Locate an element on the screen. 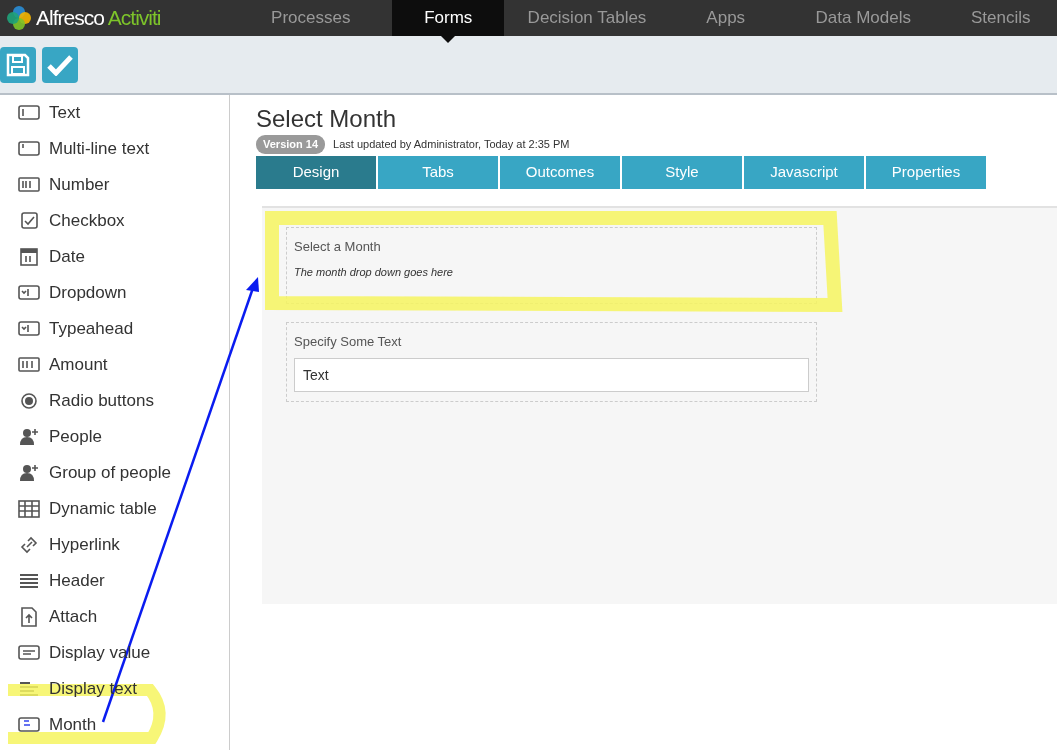 This screenshot has height=750, width=1057. form-title: Select Month is located at coordinates (327, 119).